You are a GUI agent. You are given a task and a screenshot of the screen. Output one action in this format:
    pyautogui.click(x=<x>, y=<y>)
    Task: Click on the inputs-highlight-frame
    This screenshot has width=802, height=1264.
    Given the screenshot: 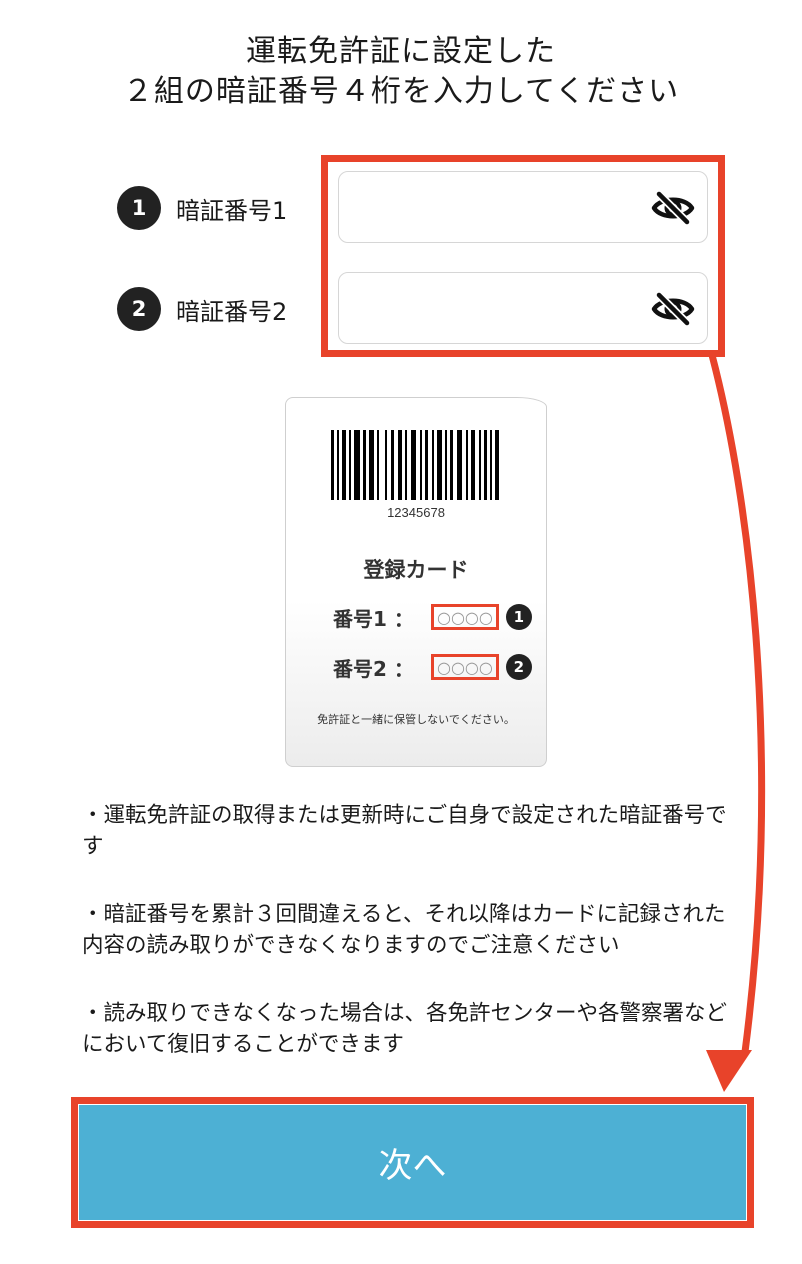 What is the action you would take?
    pyautogui.click(x=523, y=256)
    